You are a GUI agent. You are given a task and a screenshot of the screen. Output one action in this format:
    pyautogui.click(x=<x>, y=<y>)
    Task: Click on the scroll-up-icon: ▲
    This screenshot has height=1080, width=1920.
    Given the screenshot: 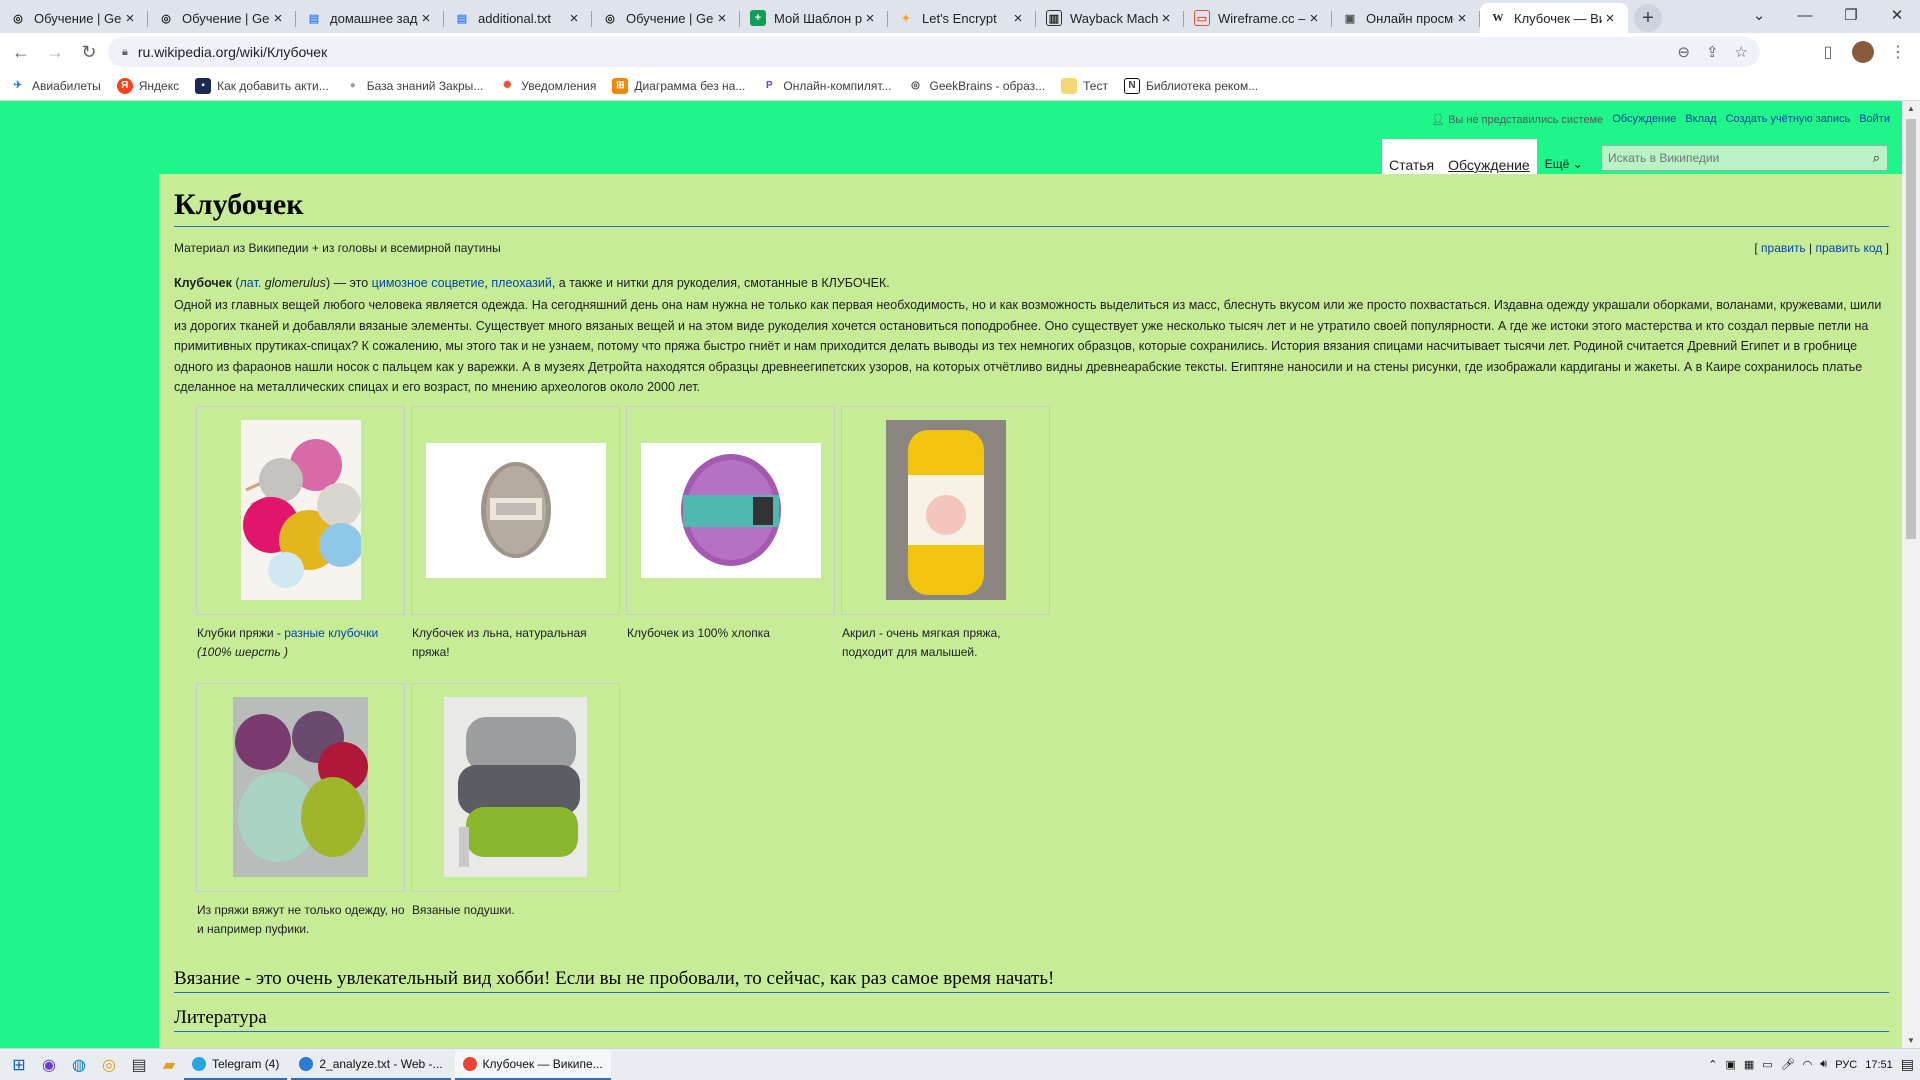 What is the action you would take?
    pyautogui.click(x=1911, y=108)
    